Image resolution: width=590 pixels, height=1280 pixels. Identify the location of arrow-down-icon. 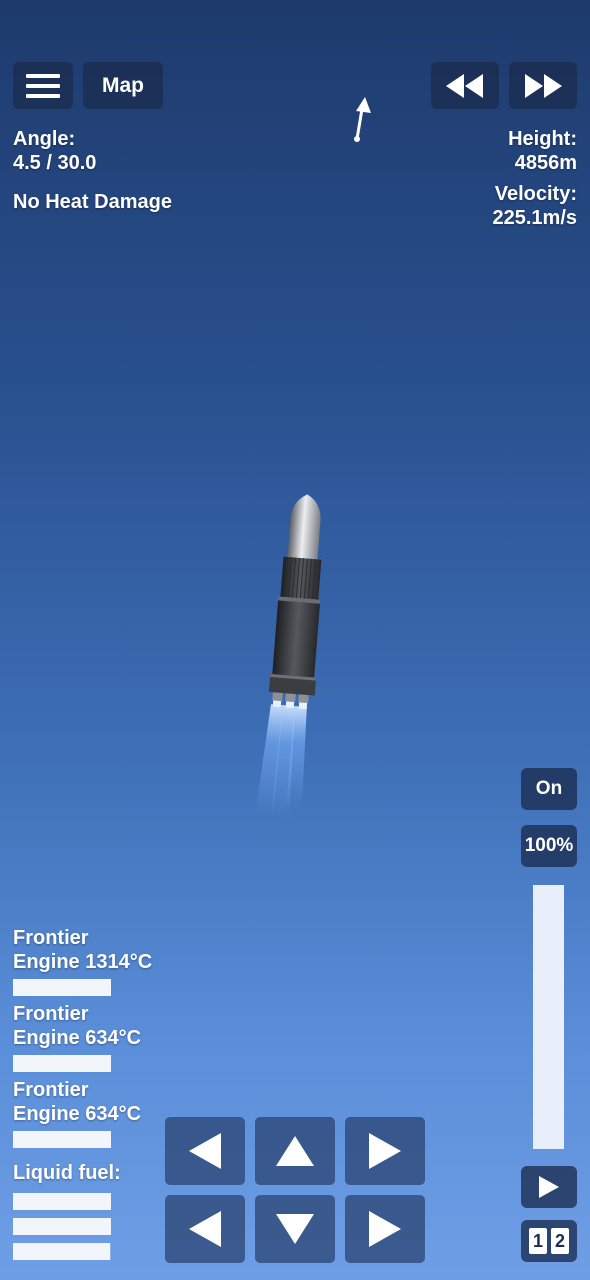
(295, 1229).